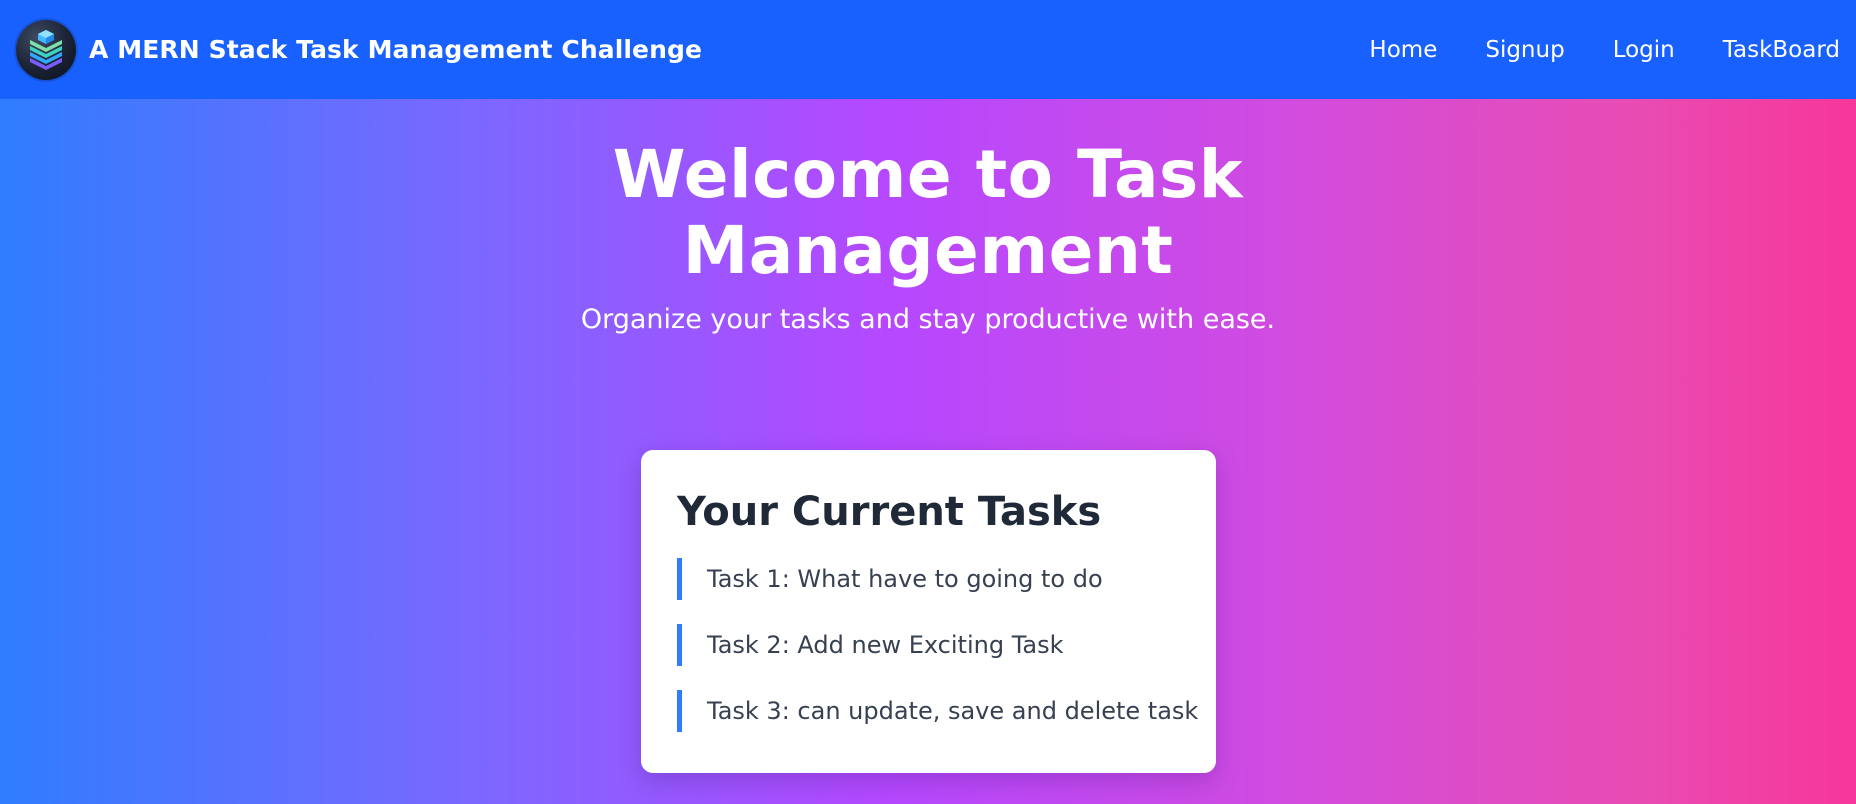 The width and height of the screenshot is (1856, 804). Describe the element at coordinates (1580, 50) in the screenshot. I see `nav-links: Home Signup Login TaskBoard` at that location.